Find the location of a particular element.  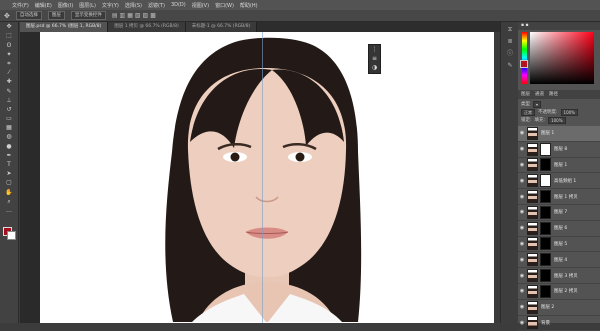

tab-paths: 路径 is located at coordinates (553, 94).